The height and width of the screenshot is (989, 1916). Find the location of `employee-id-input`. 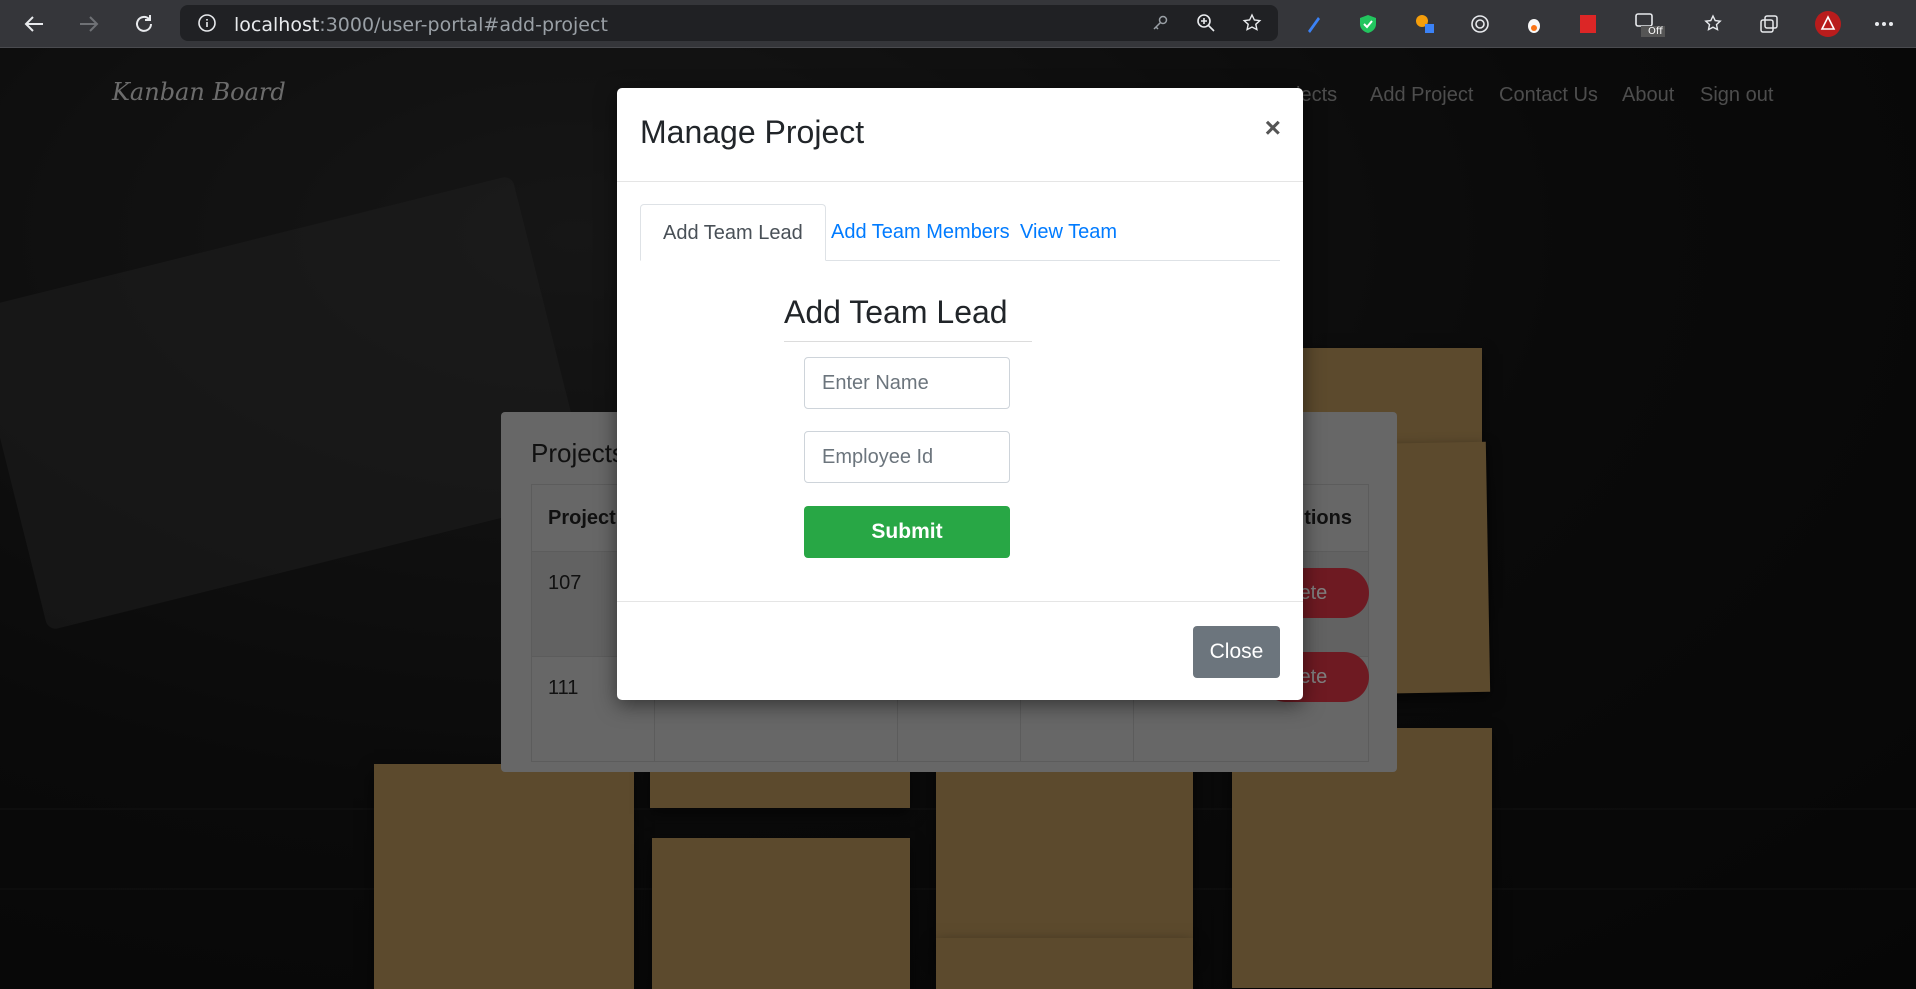

employee-id-input is located at coordinates (907, 457).